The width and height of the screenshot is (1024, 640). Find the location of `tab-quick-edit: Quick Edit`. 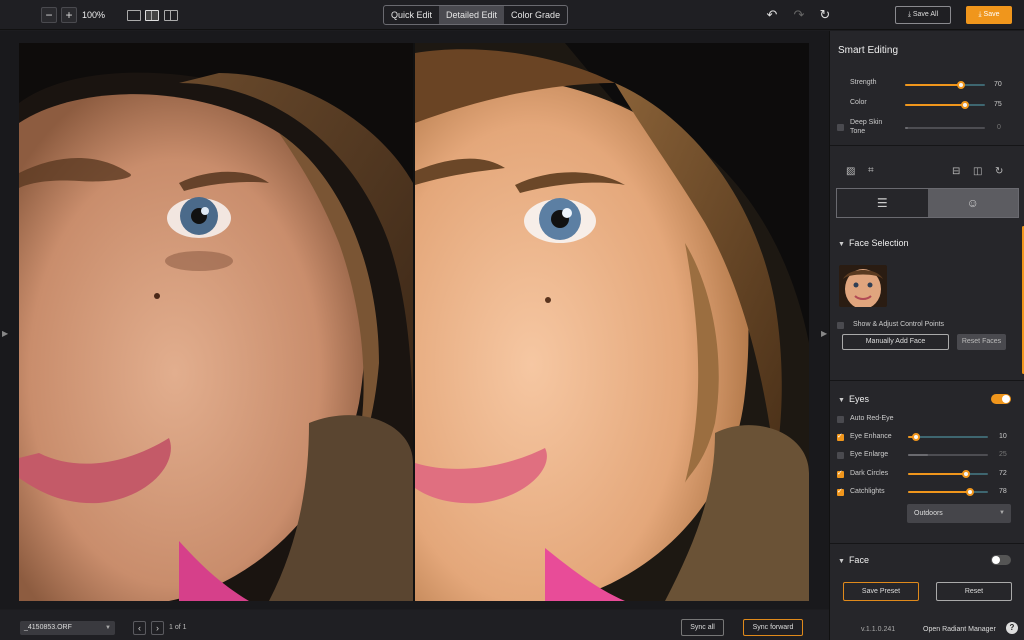

tab-quick-edit: Quick Edit is located at coordinates (411, 15).